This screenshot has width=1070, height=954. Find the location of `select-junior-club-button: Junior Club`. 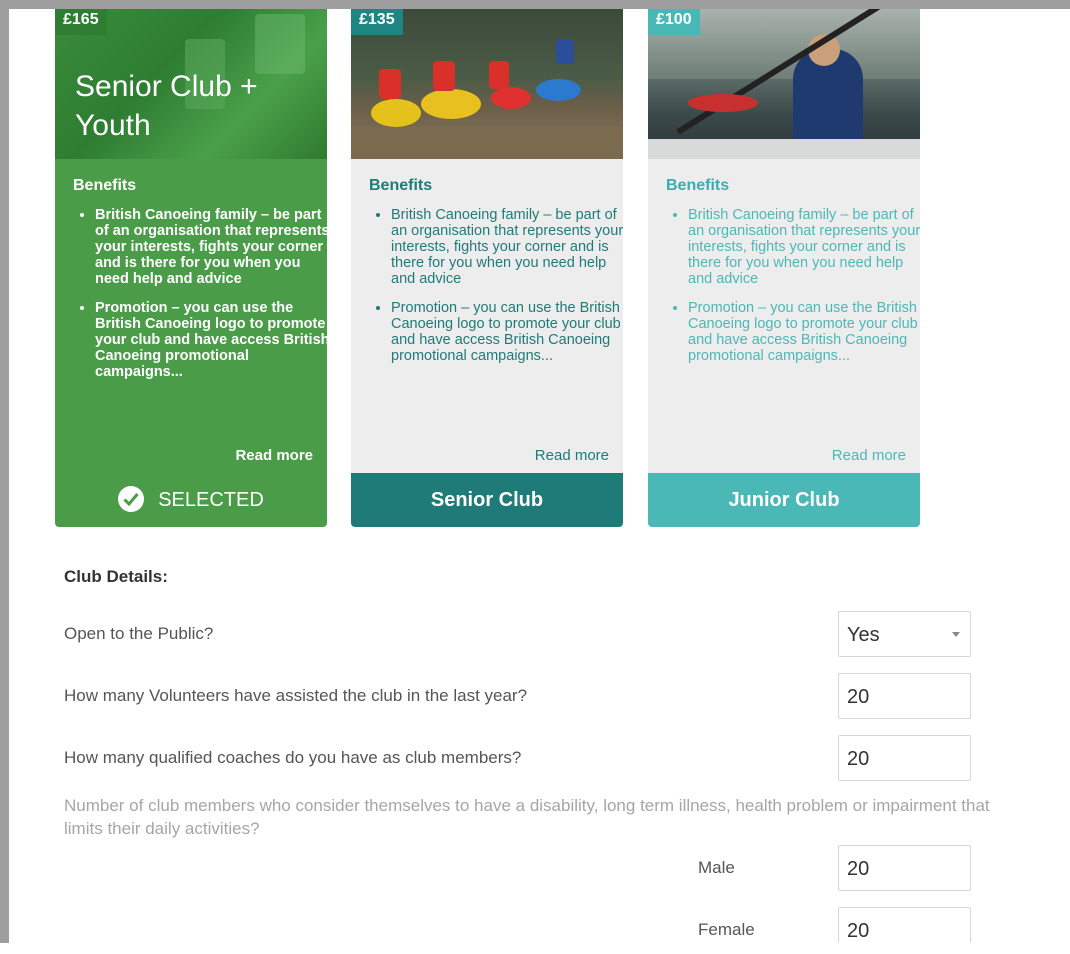

select-junior-club-button: Junior Club is located at coordinates (784, 500).